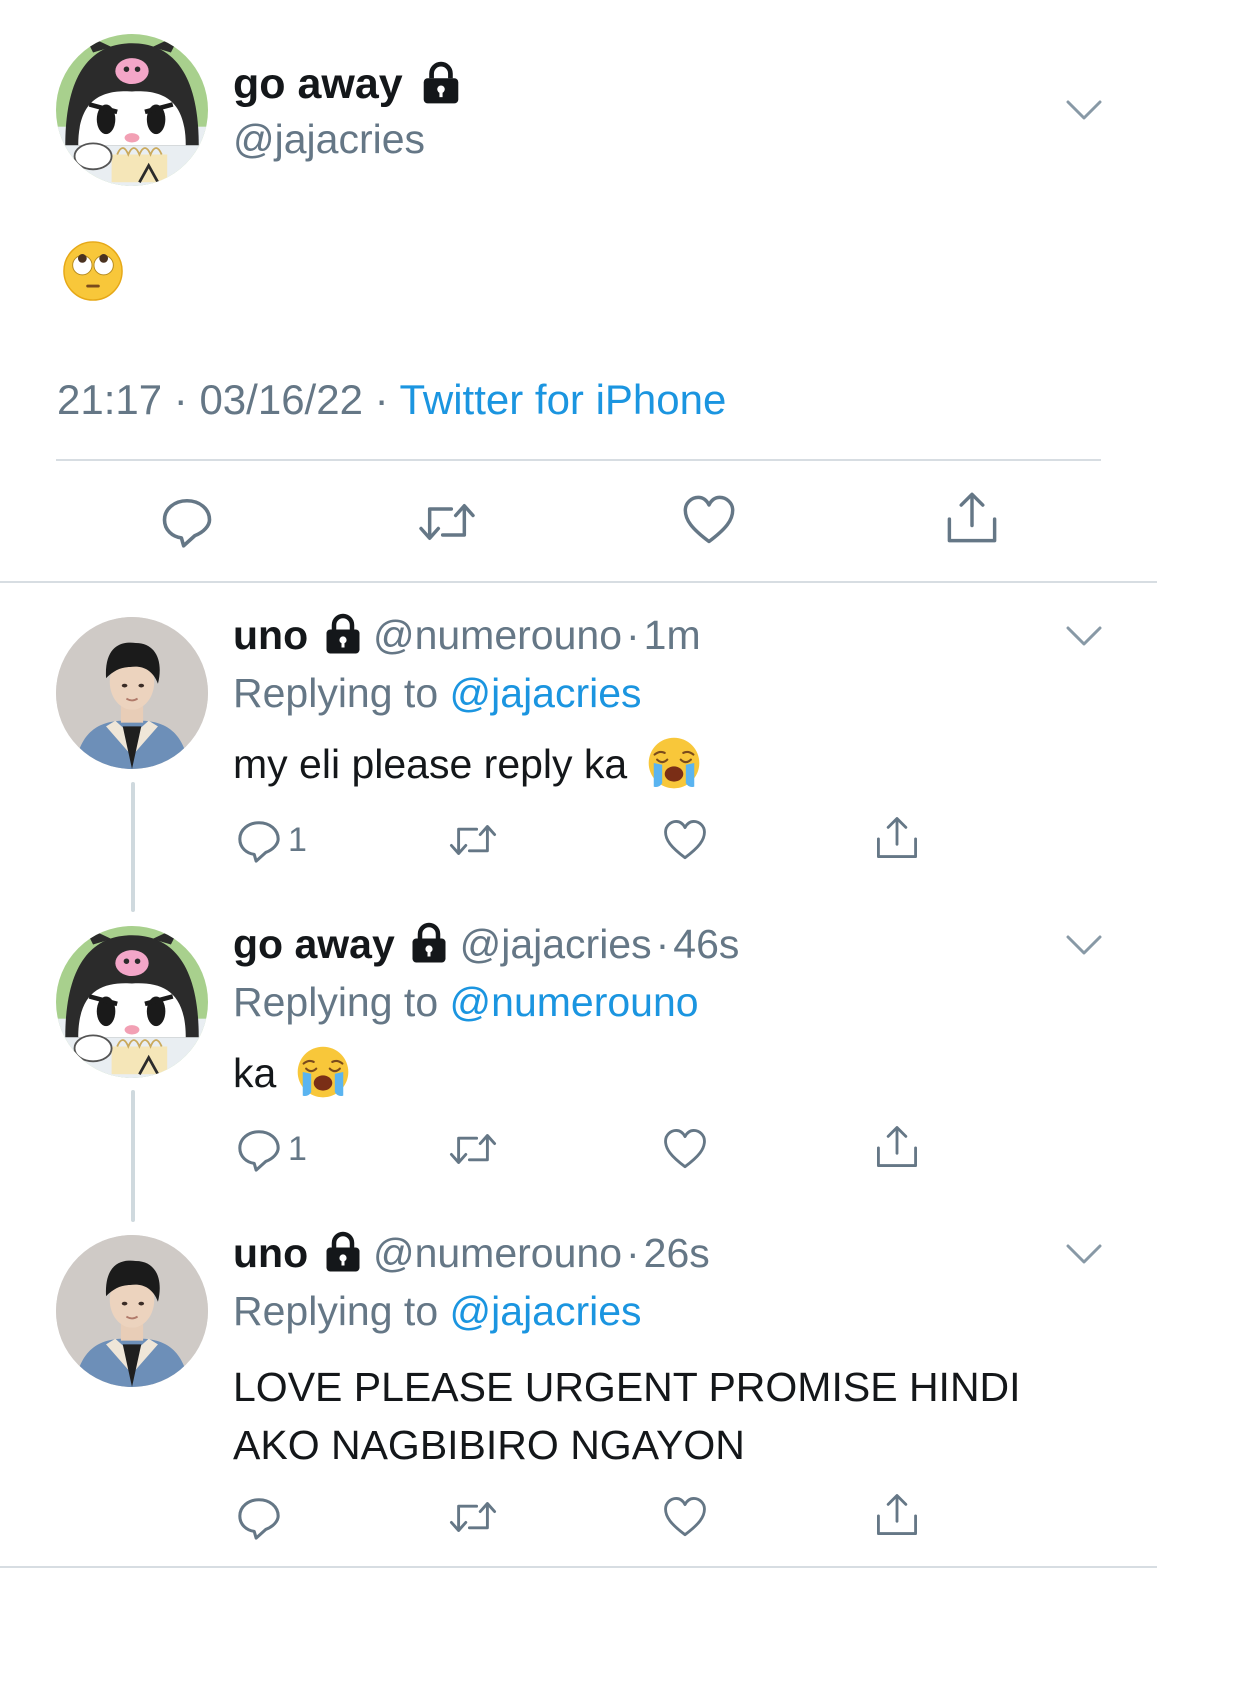 This screenshot has height=1685, width=1242. What do you see at coordinates (291, 1074) in the screenshot?
I see `reply-text-row: ka` at bounding box center [291, 1074].